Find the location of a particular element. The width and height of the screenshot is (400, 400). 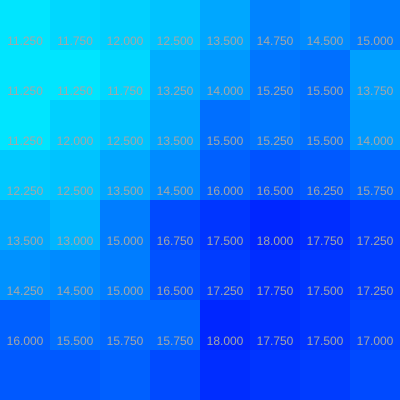

cell-value-label: 12.250 is located at coordinates (25, 191).